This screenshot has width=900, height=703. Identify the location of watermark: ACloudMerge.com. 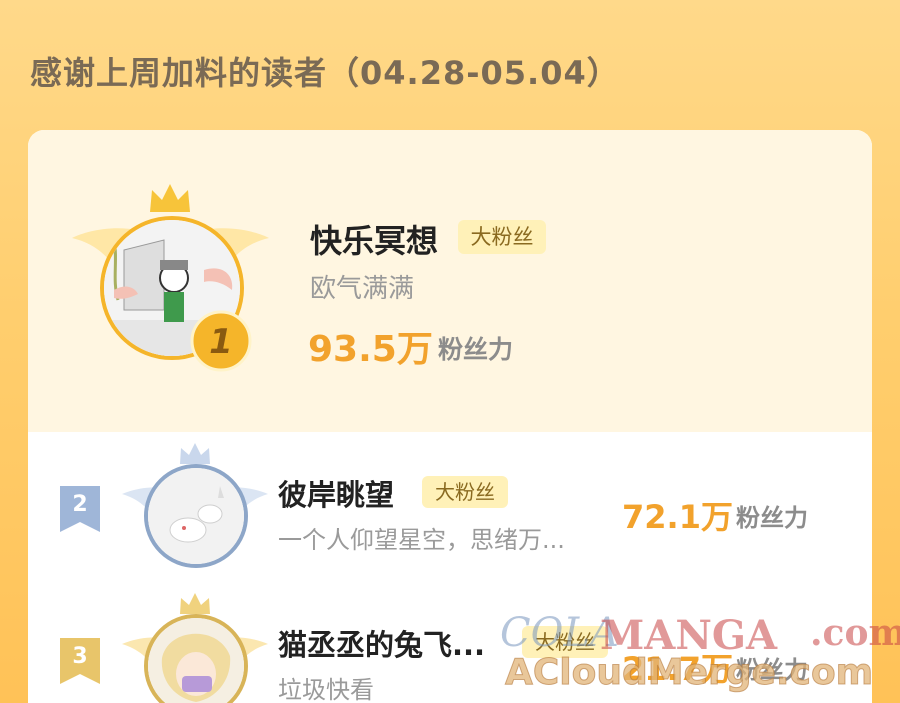
(689, 673).